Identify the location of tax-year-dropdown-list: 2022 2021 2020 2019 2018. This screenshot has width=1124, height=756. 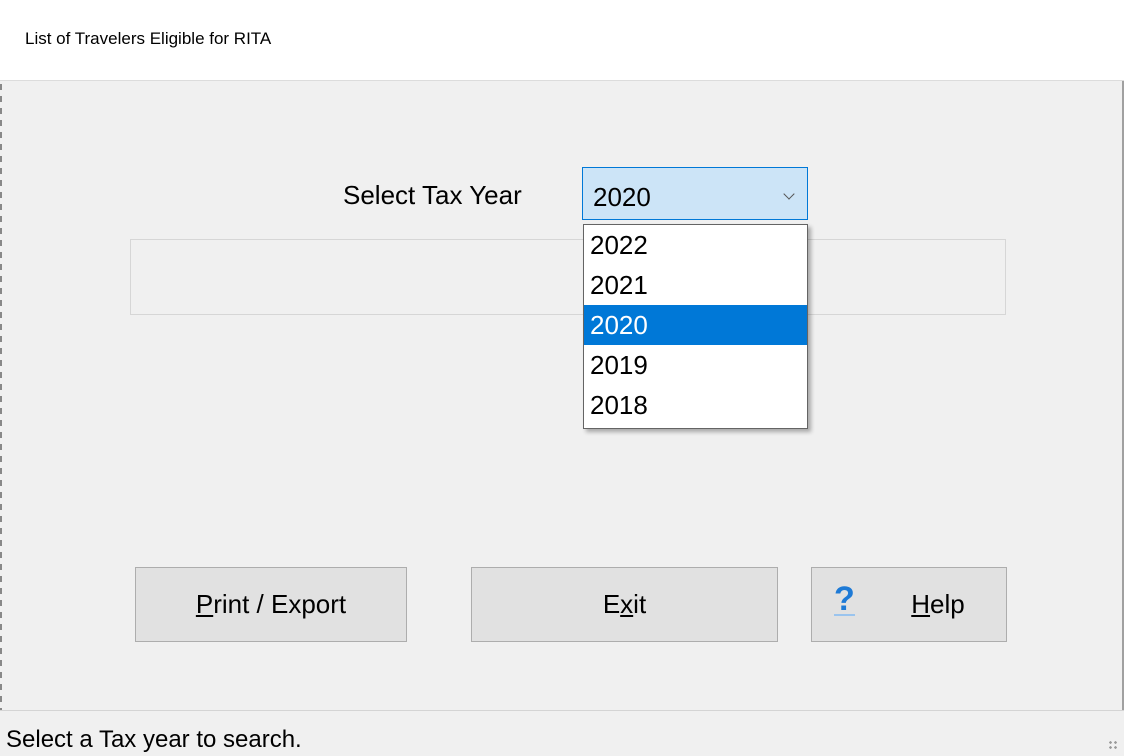
(695, 326).